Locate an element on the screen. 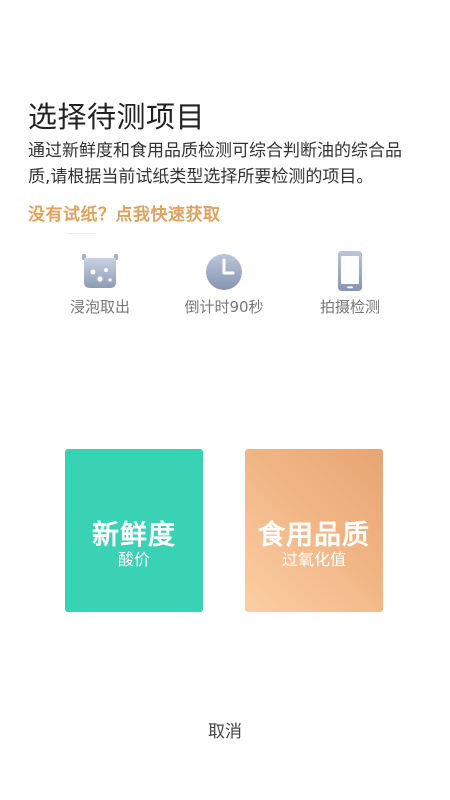 This screenshot has height=800, width=450. clock-icon is located at coordinates (224, 272).